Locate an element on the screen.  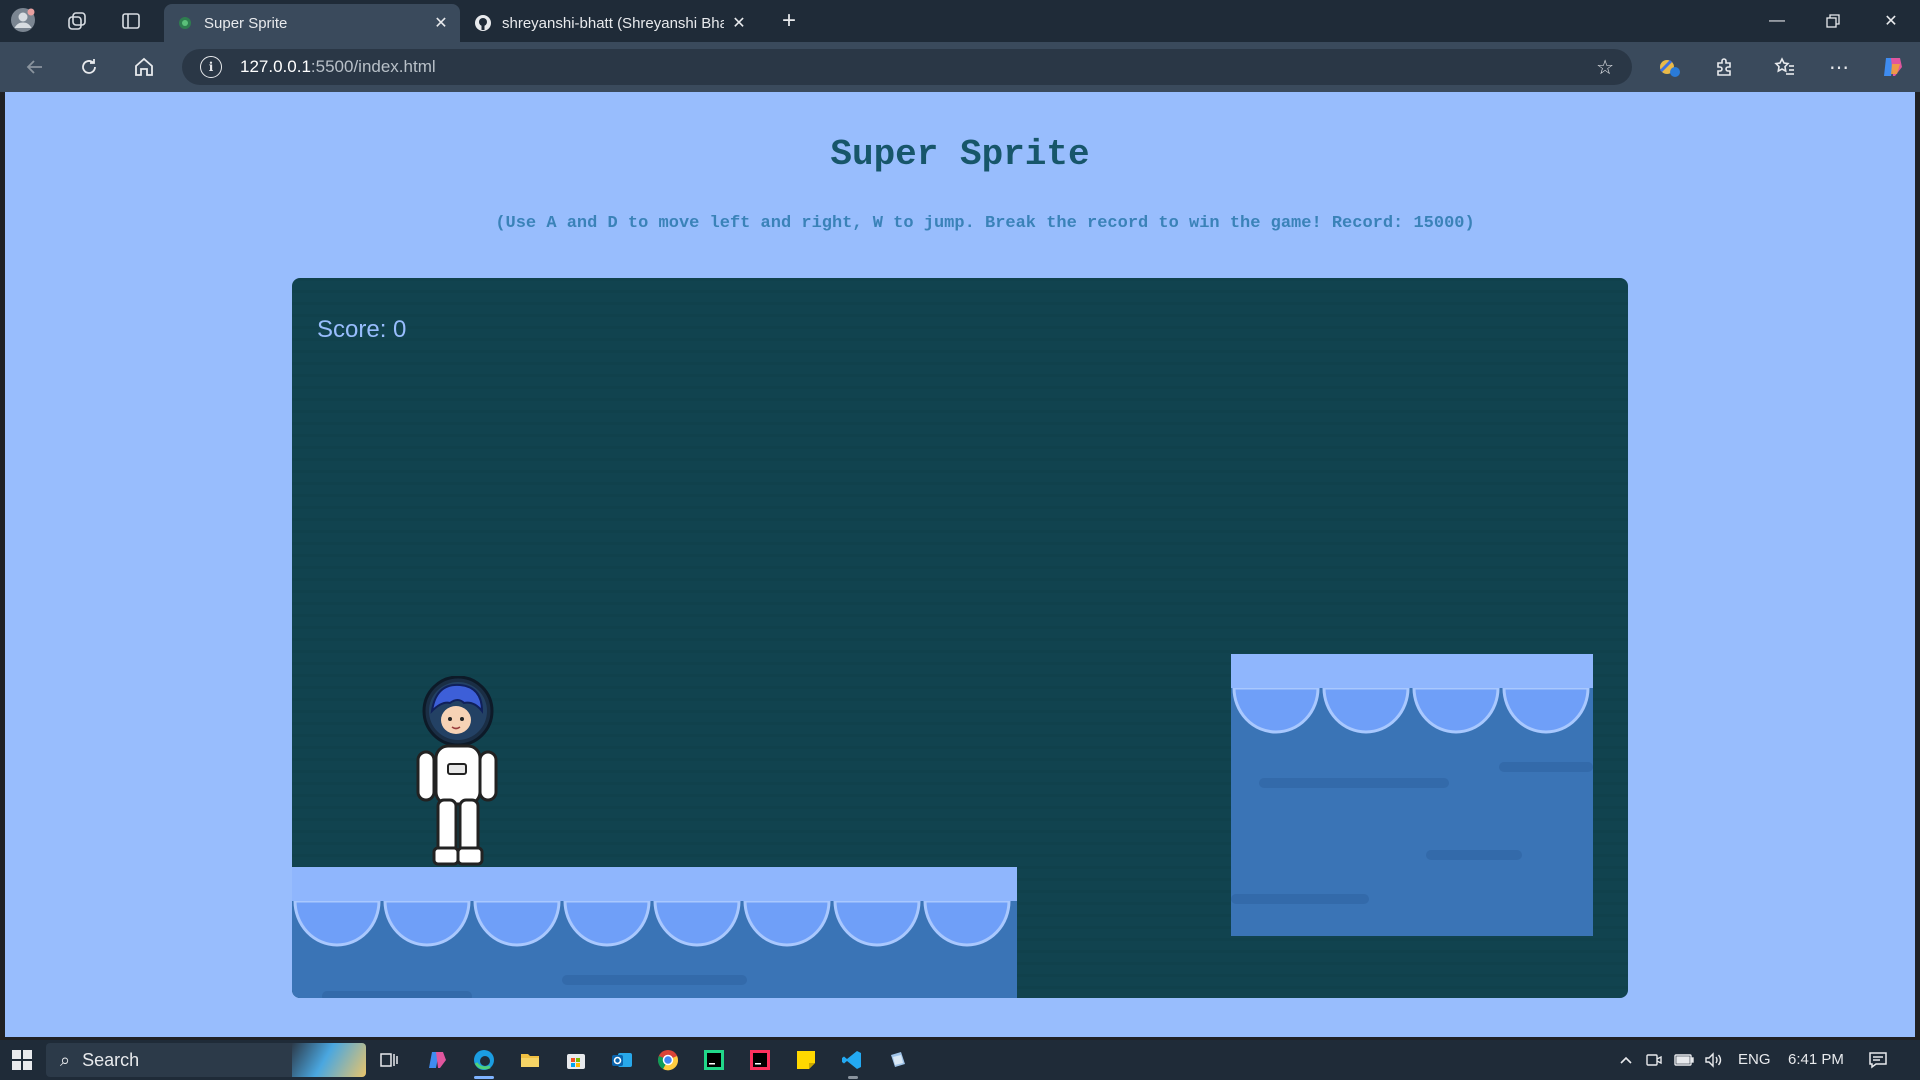
vscode-icon is located at coordinates (852, 1060).